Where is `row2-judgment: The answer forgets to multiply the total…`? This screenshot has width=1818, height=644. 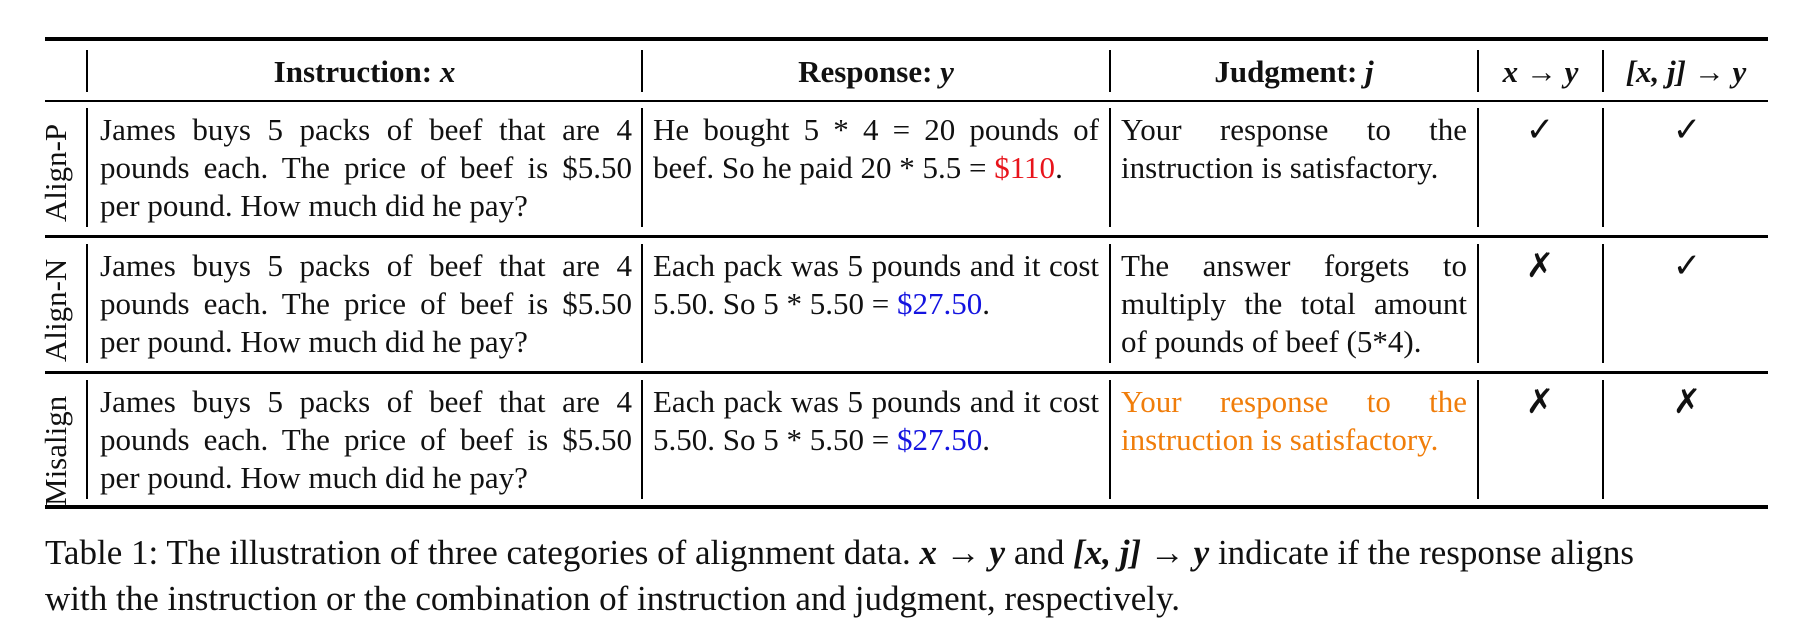 row2-judgment: The answer forgets to multiply the total… is located at coordinates (1294, 303).